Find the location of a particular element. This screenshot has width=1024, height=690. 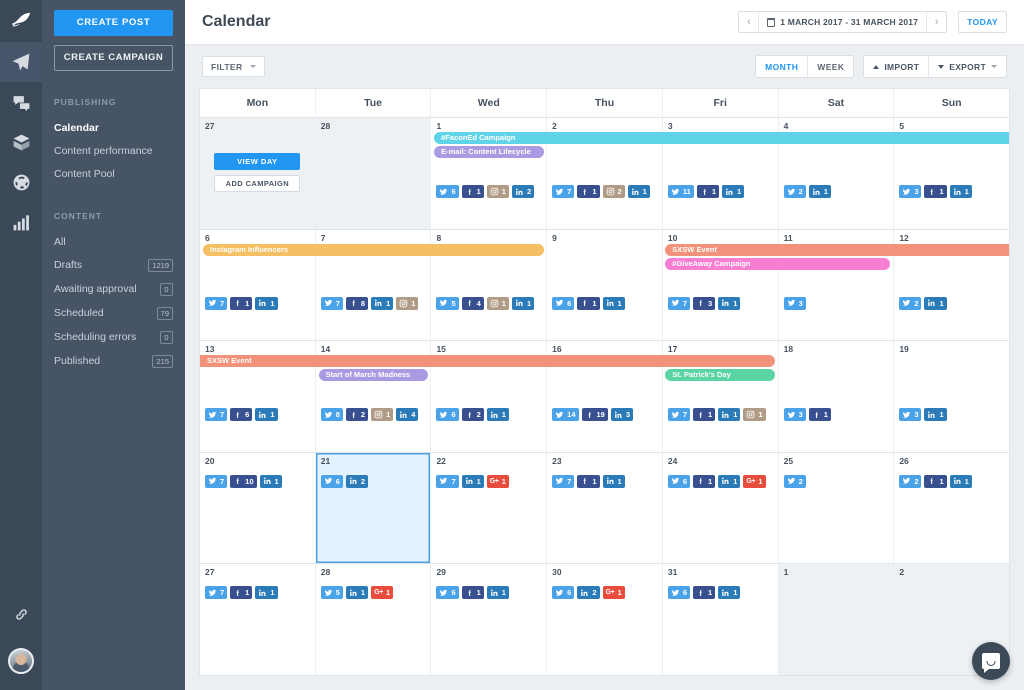

day-cell: 1 is located at coordinates (835, 619).